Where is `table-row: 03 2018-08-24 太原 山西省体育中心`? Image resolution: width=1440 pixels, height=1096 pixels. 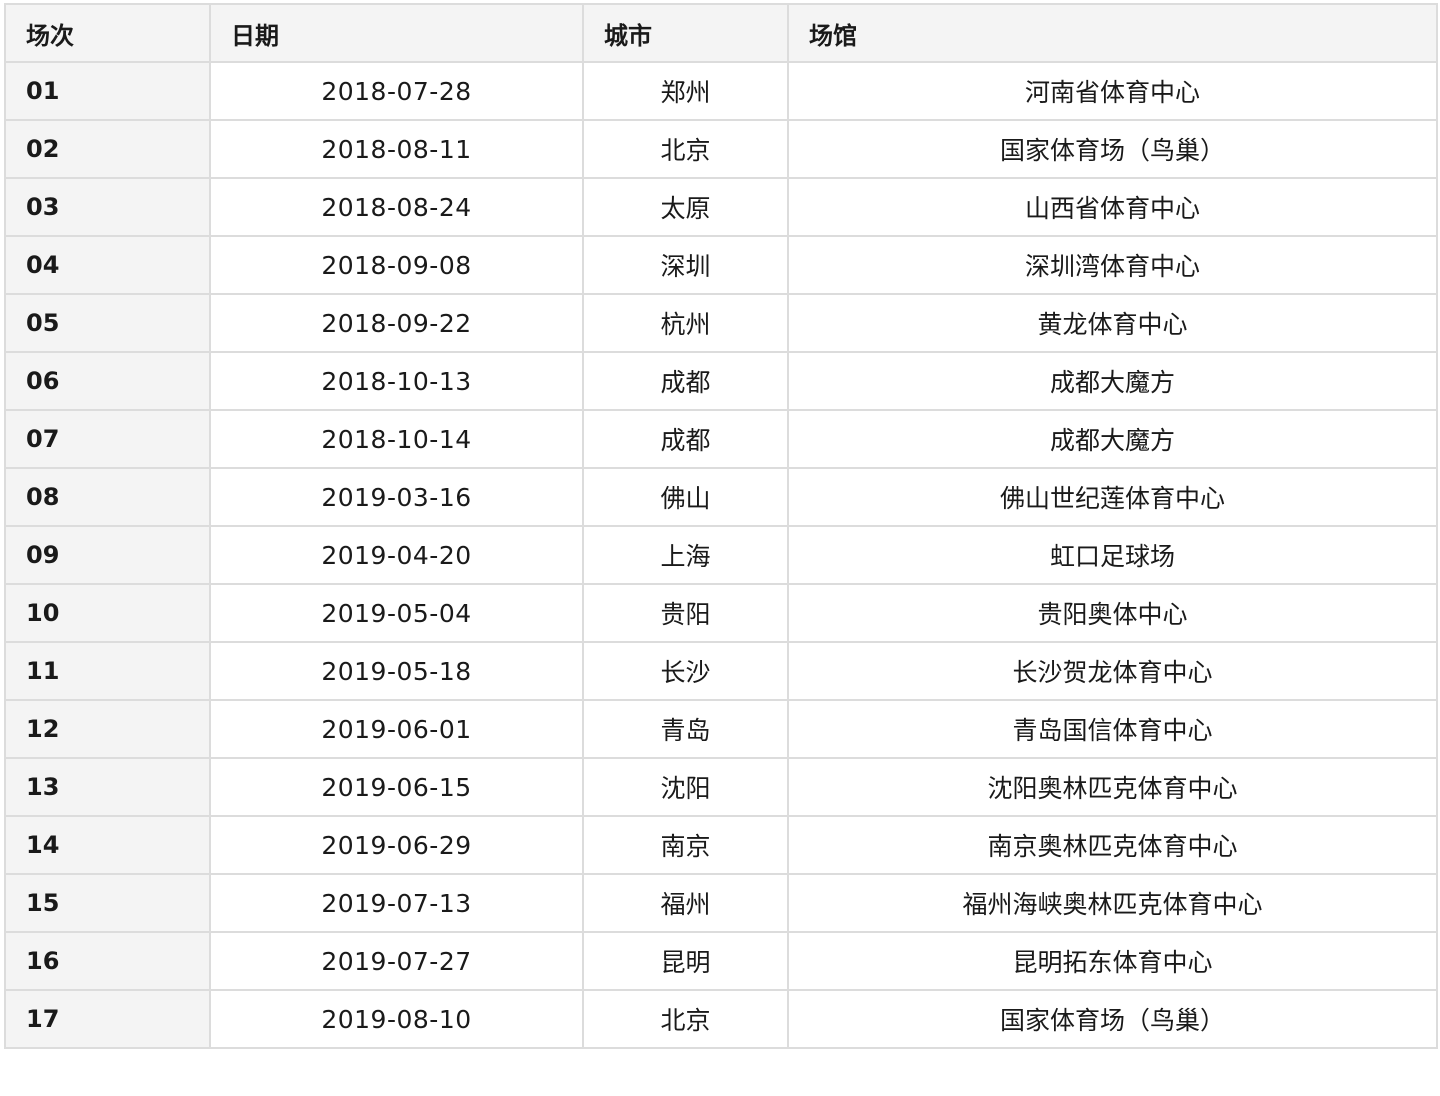
table-row: 03 2018-08-24 太原 山西省体育中心 is located at coordinates (721, 207).